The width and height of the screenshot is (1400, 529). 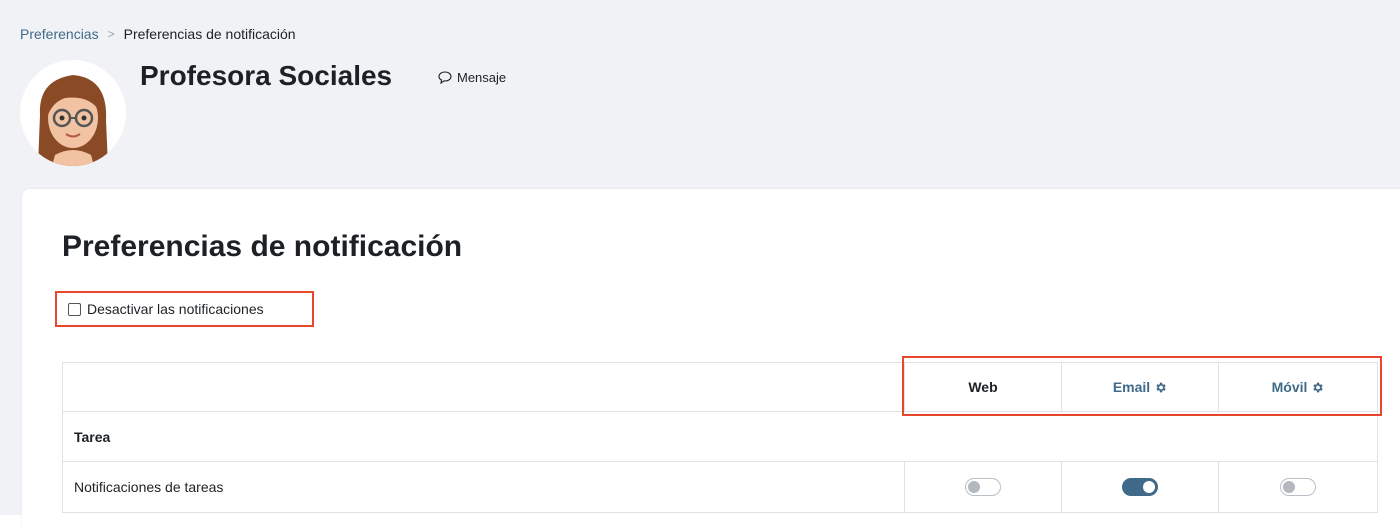 I want to click on cell-movil, so click(x=1298, y=487).